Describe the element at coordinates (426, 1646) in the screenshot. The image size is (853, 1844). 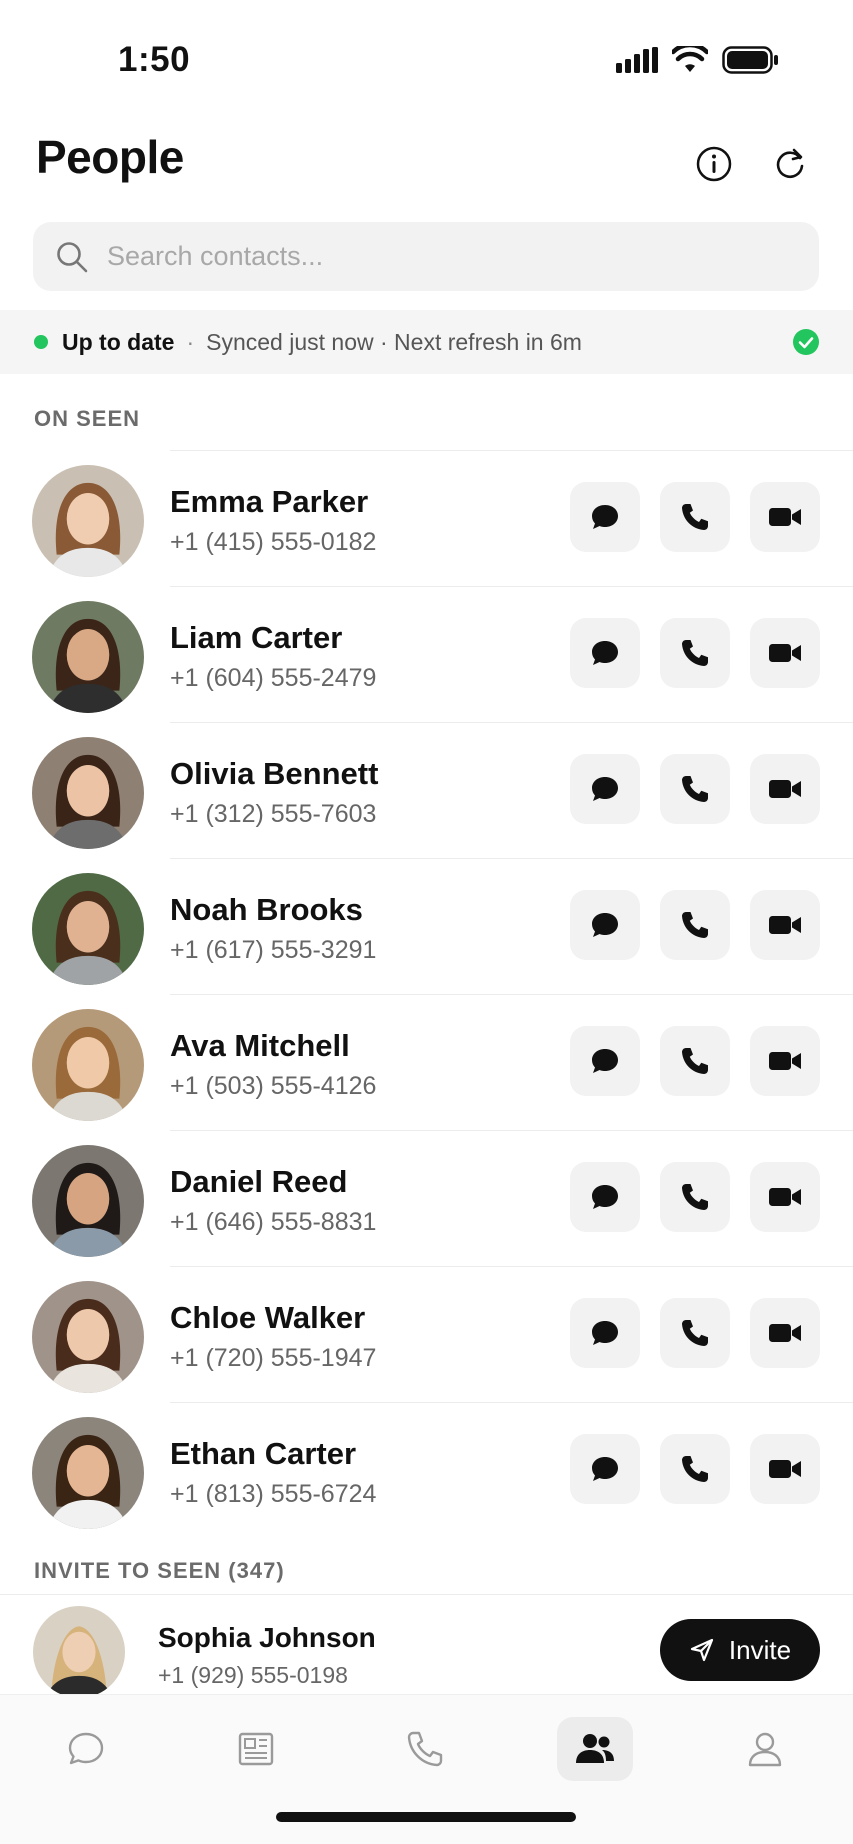
I see `invite-row: Sophia Johnson +1 (929) 555-0198 Invite` at that location.